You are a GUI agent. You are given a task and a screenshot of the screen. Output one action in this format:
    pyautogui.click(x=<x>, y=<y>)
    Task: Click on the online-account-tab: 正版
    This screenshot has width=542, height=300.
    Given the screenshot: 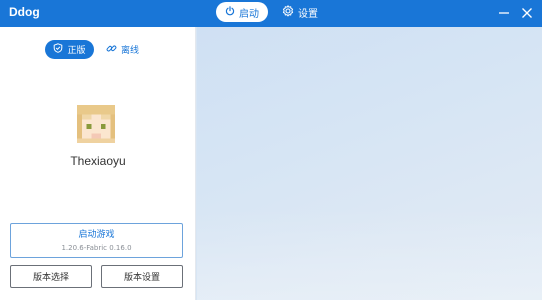 What is the action you would take?
    pyautogui.click(x=69, y=49)
    